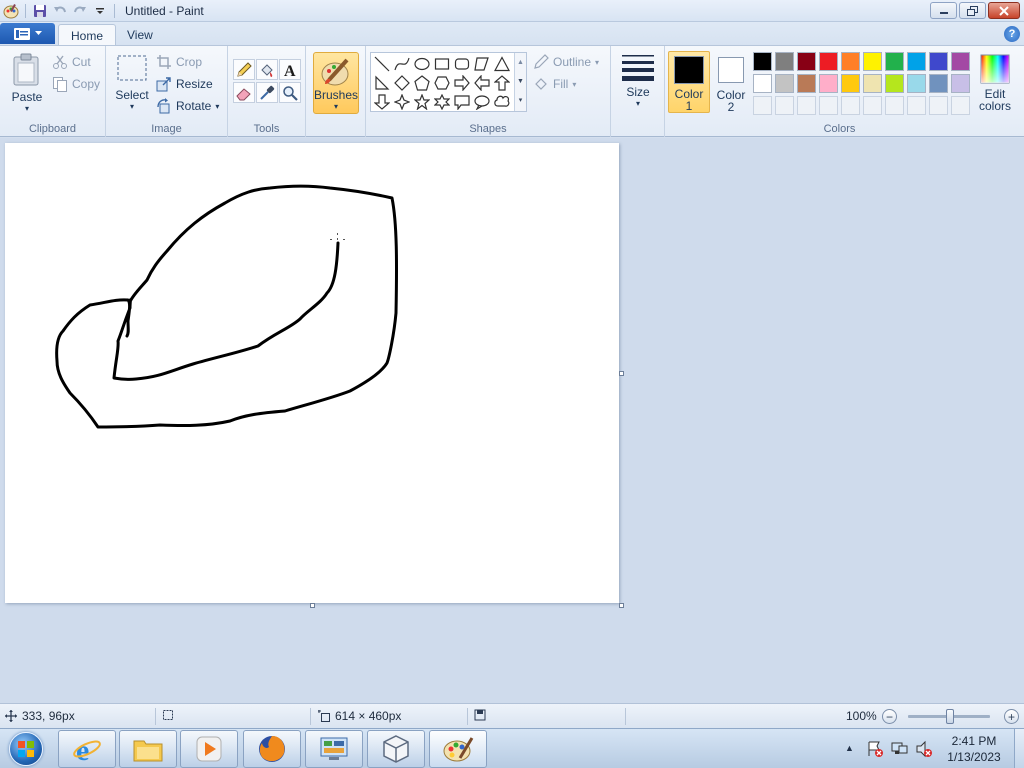 Image resolution: width=1024 pixels, height=768 pixels. Describe the element at coordinates (621, 373) in the screenshot. I see `canvas-resize-handle-right` at that location.